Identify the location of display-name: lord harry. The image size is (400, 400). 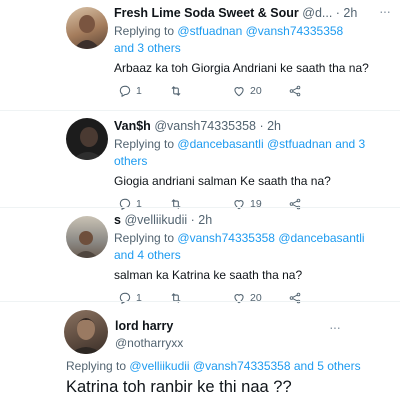
(149, 326).